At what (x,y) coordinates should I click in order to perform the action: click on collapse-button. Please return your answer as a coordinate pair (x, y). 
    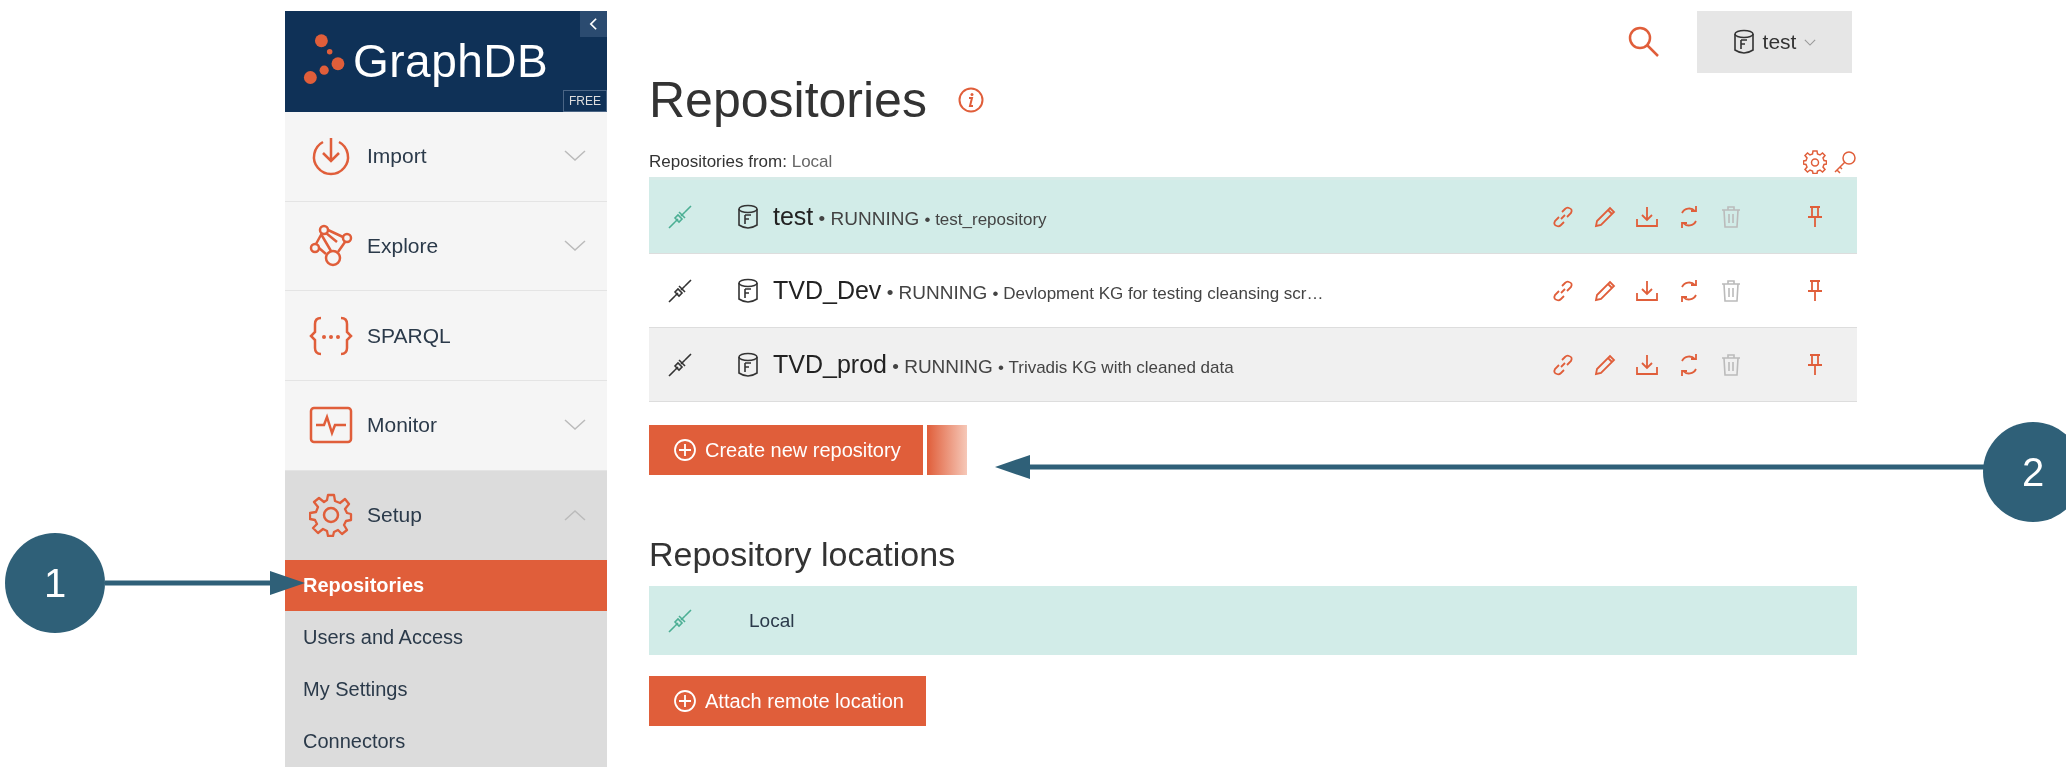
    Looking at the image, I should click on (593, 24).